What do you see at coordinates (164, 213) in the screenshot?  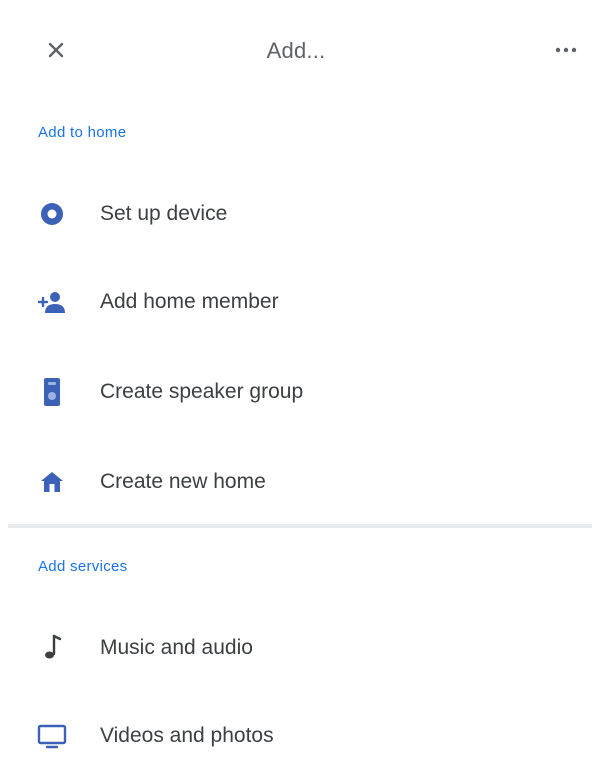 I see `menu-item-label: Set up device` at bounding box center [164, 213].